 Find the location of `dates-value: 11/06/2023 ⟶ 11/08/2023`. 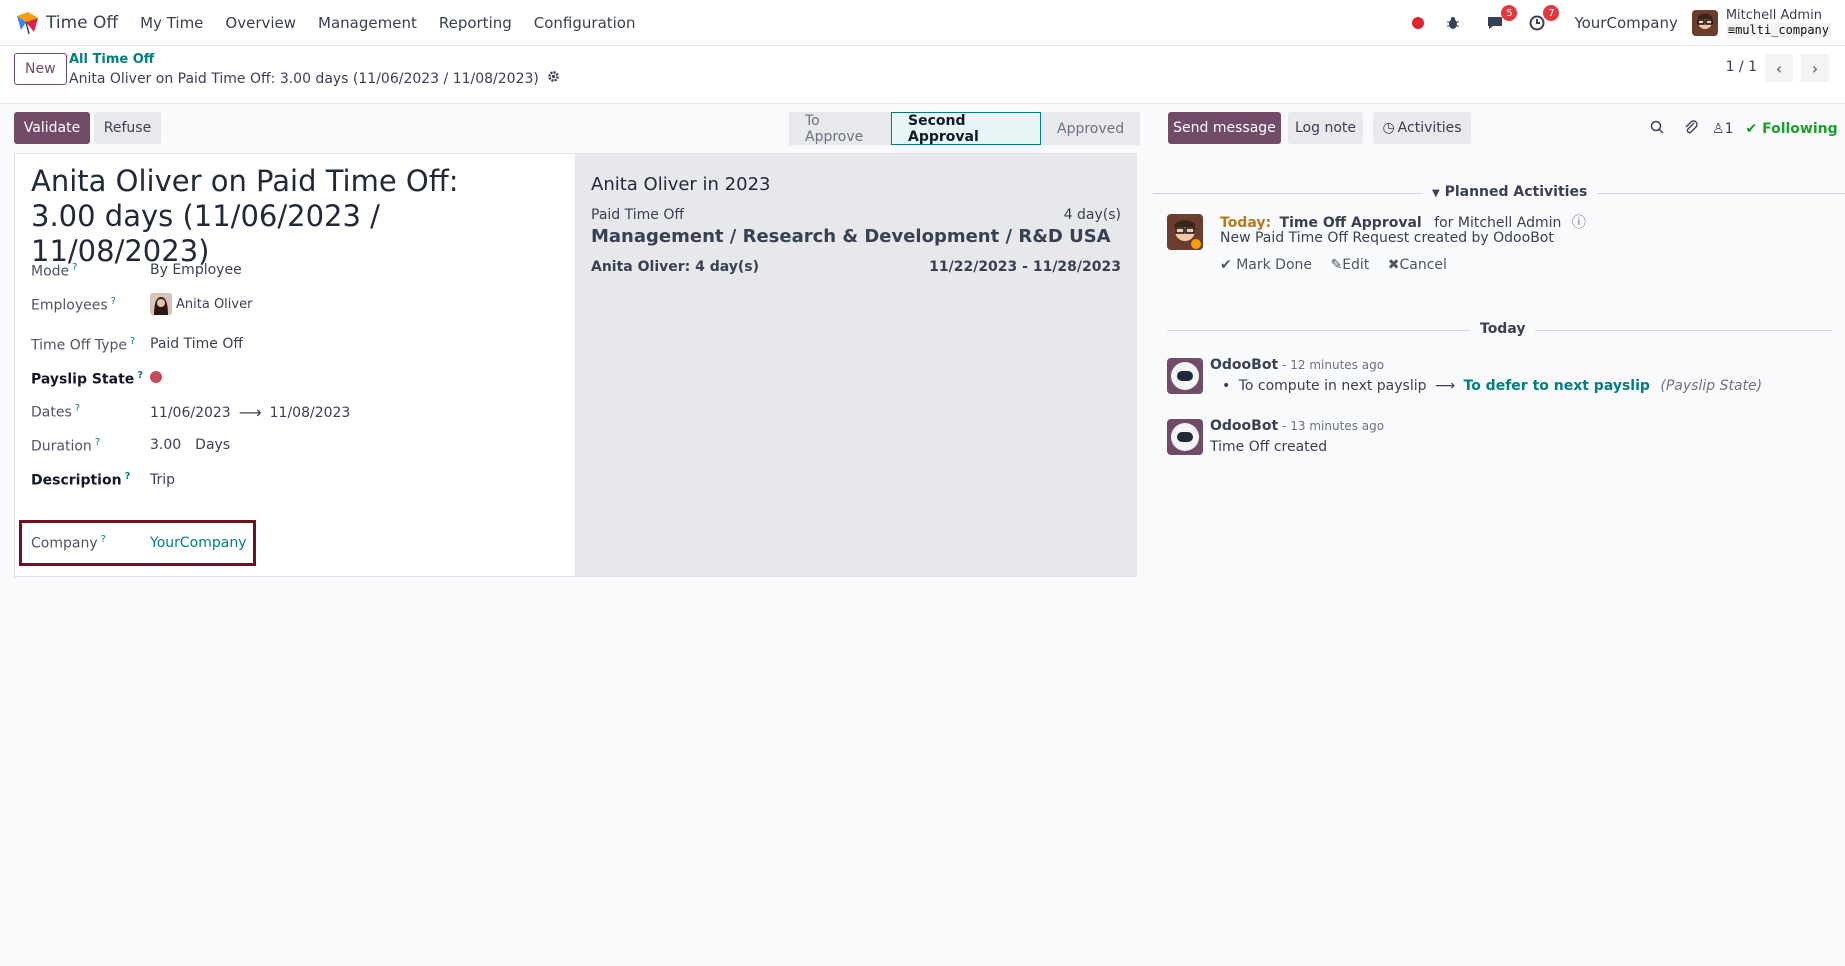

dates-value: 11/06/2023 ⟶ 11/08/2023 is located at coordinates (250, 412).